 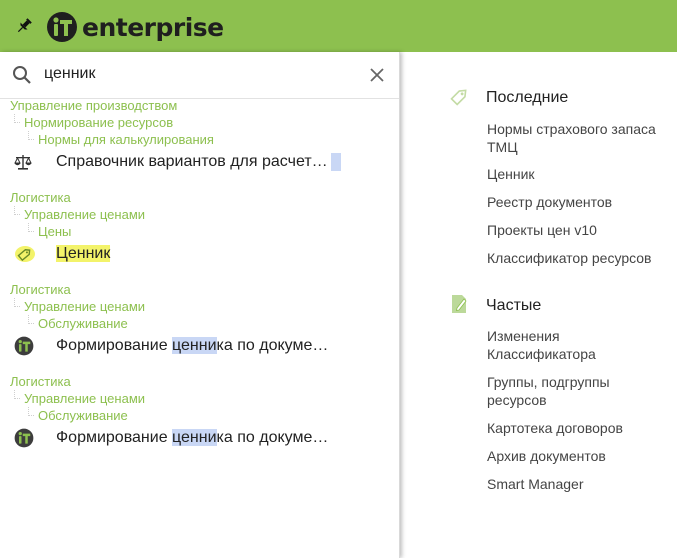 I want to click on search-bar, so click(x=199, y=75).